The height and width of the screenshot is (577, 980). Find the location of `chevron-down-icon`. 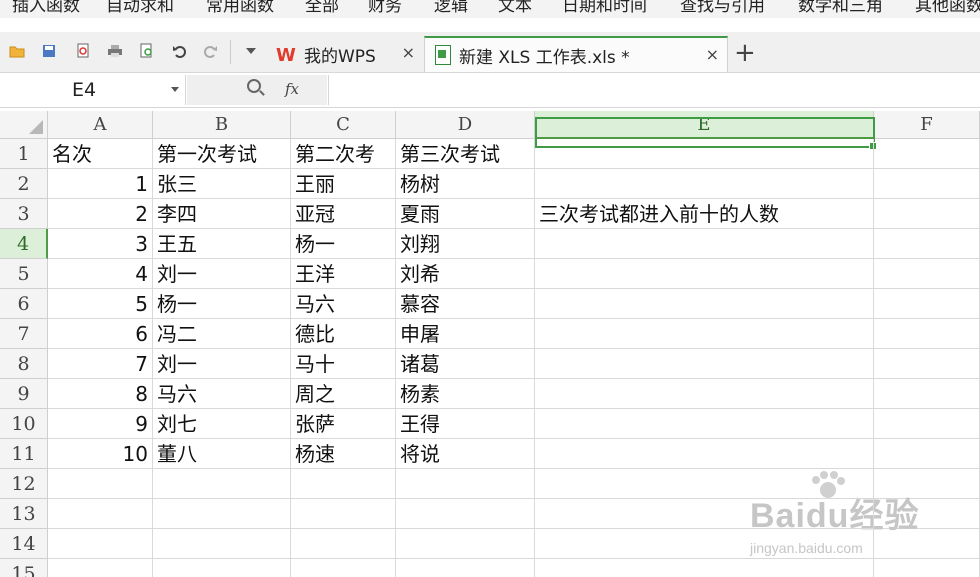

chevron-down-icon is located at coordinates (175, 89).